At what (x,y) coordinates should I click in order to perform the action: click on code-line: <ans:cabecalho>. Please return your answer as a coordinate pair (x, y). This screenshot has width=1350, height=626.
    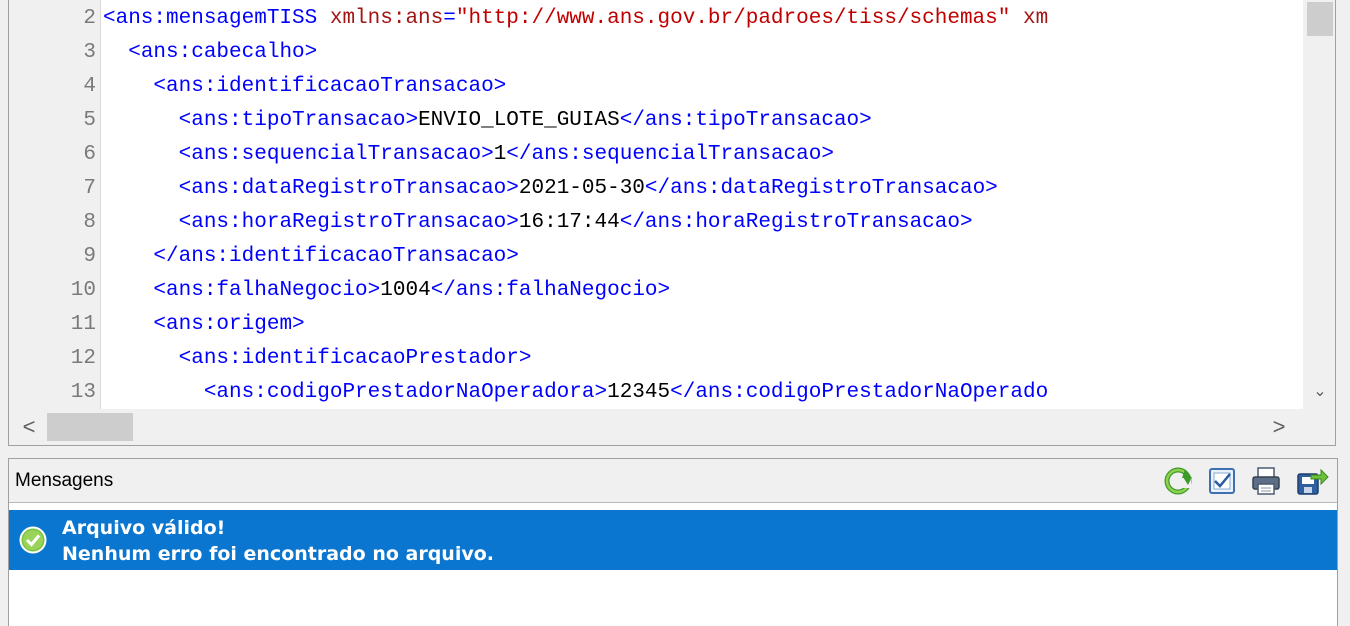
    Looking at the image, I should click on (210, 53).